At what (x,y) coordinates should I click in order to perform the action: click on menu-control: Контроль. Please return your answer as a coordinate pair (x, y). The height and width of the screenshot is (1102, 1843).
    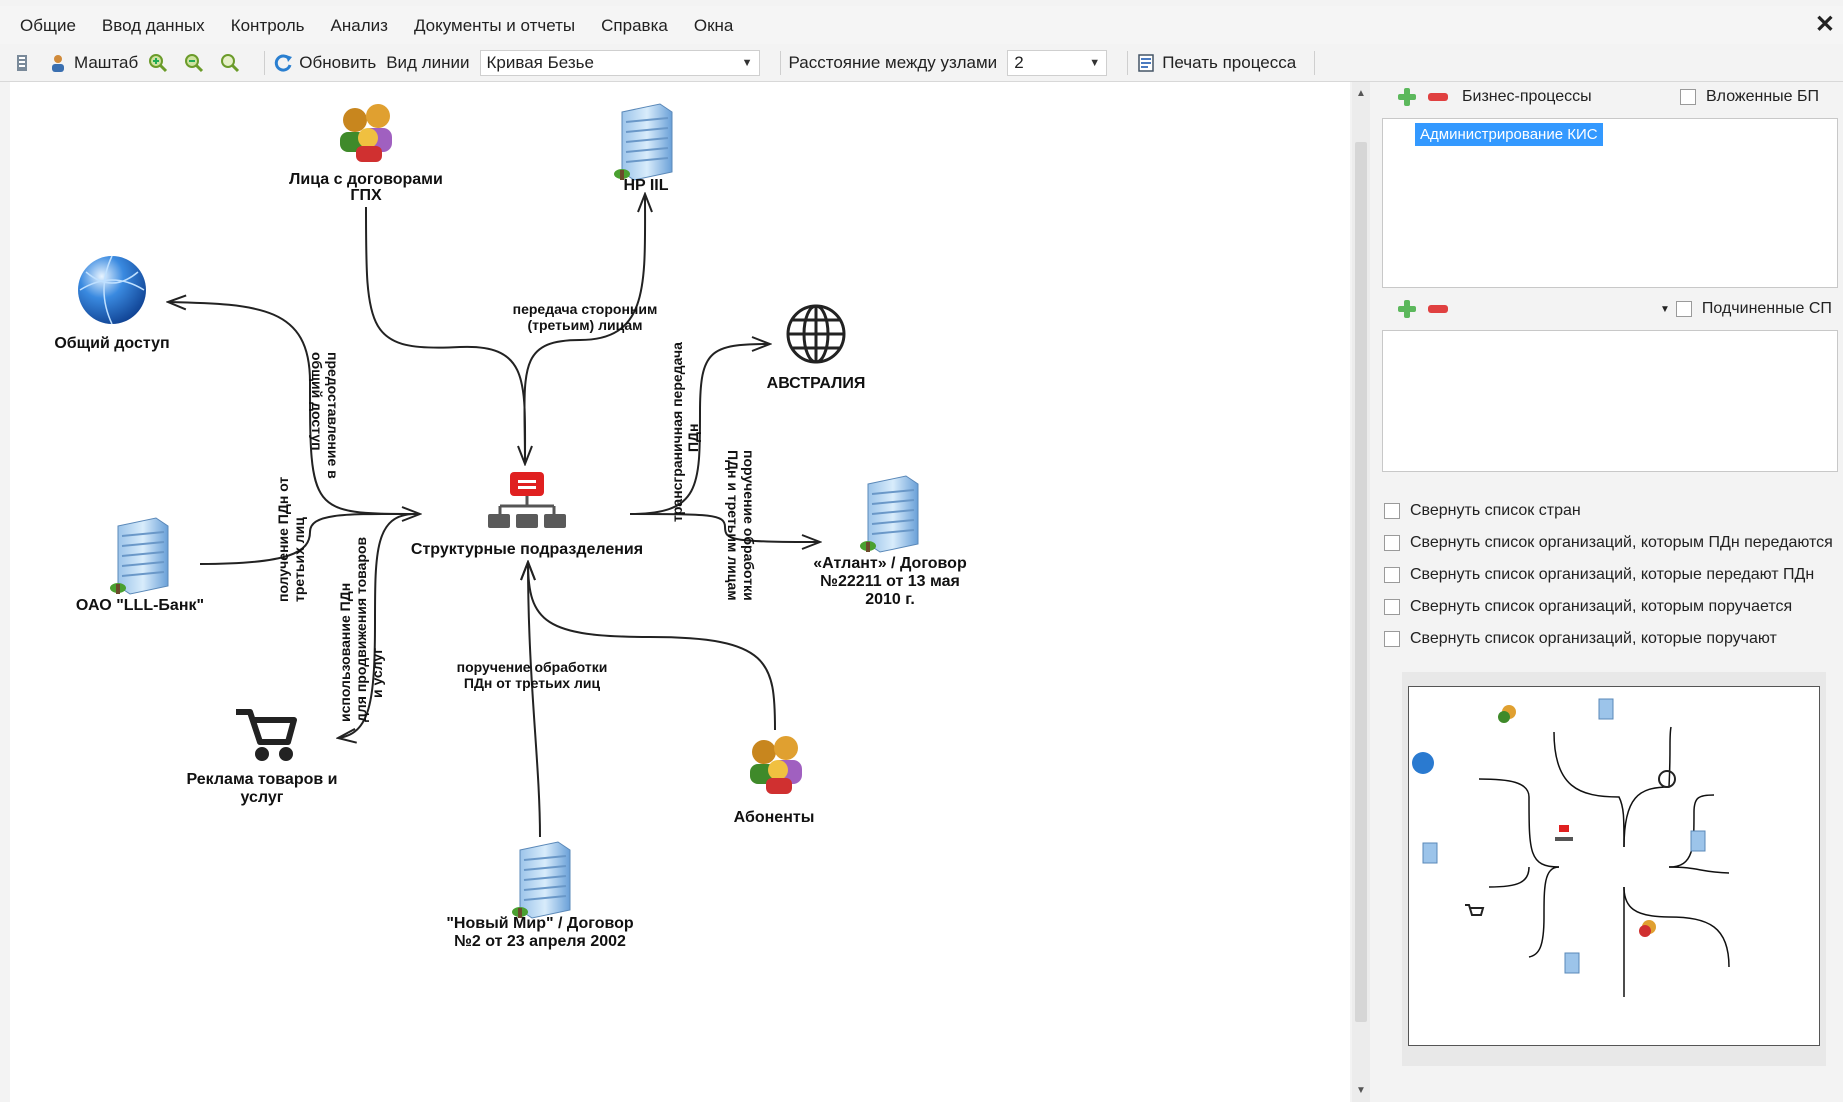
    Looking at the image, I should click on (268, 26).